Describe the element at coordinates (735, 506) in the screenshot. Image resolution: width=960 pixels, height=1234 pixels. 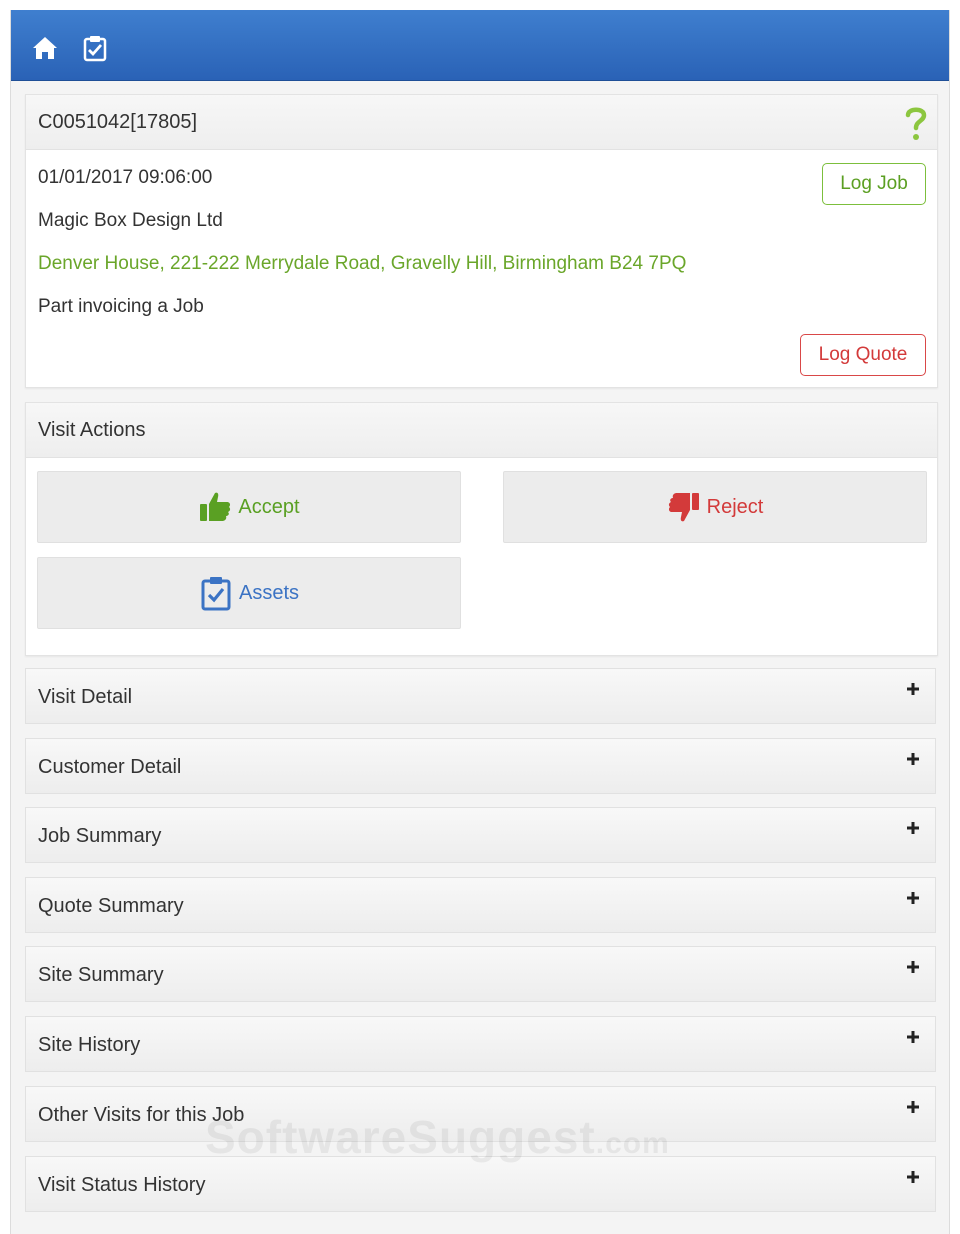
I see `reject-label: Reject` at that location.